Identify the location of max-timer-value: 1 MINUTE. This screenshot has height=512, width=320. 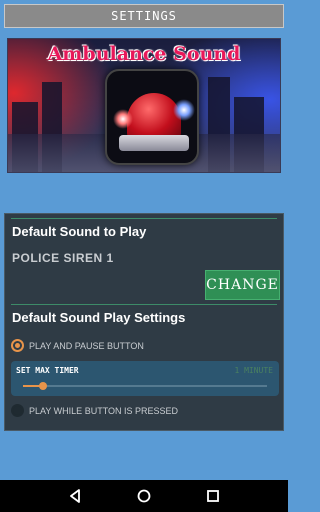
(253, 370).